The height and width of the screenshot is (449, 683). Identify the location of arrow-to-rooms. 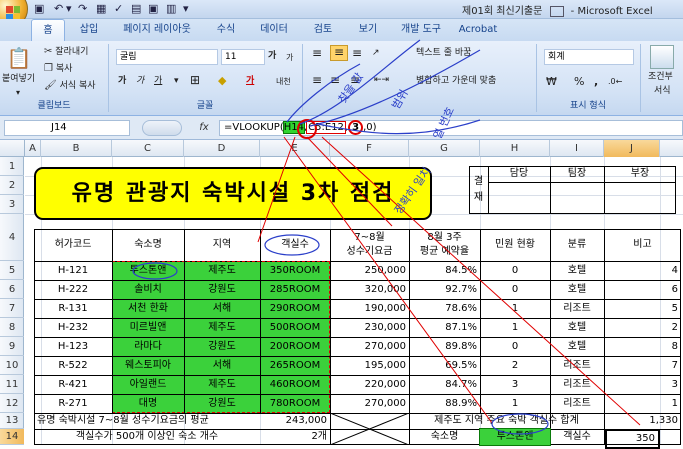
(349, 181).